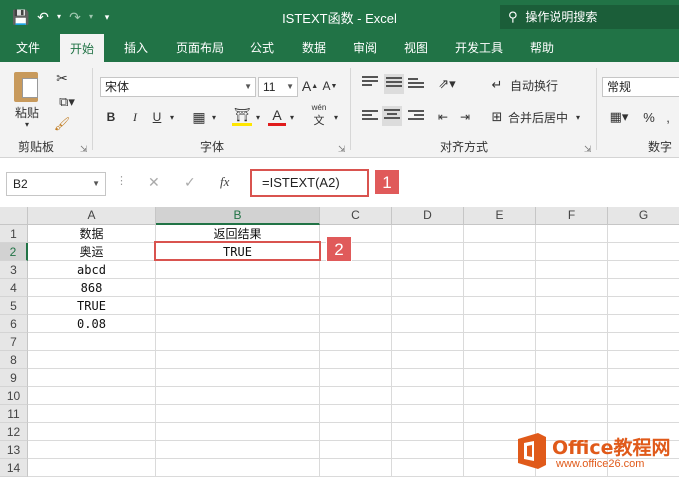  Describe the element at coordinates (309, 183) in the screenshot. I see `formula-input: =ISTEXT(A2)` at that location.